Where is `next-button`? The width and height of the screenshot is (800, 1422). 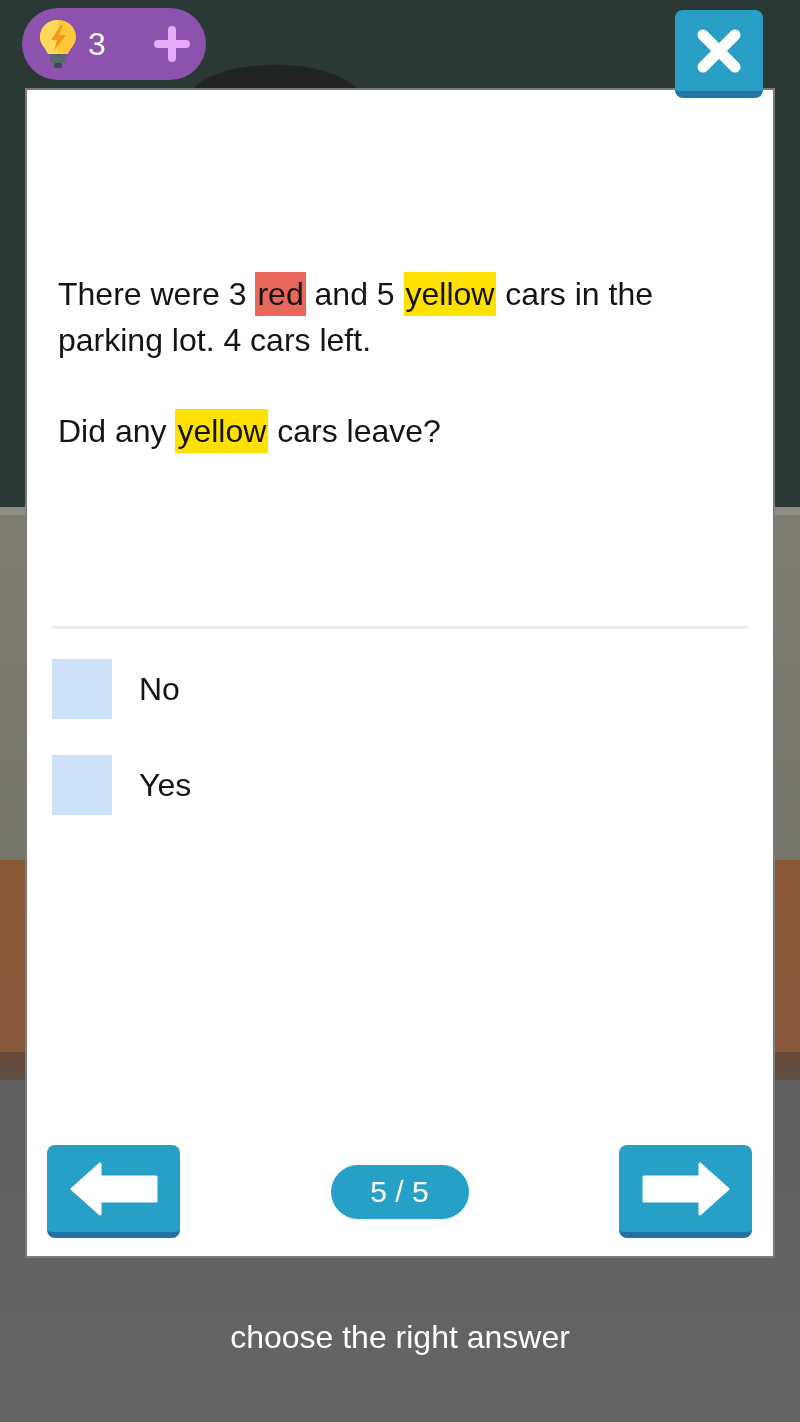
next-button is located at coordinates (685, 1191).